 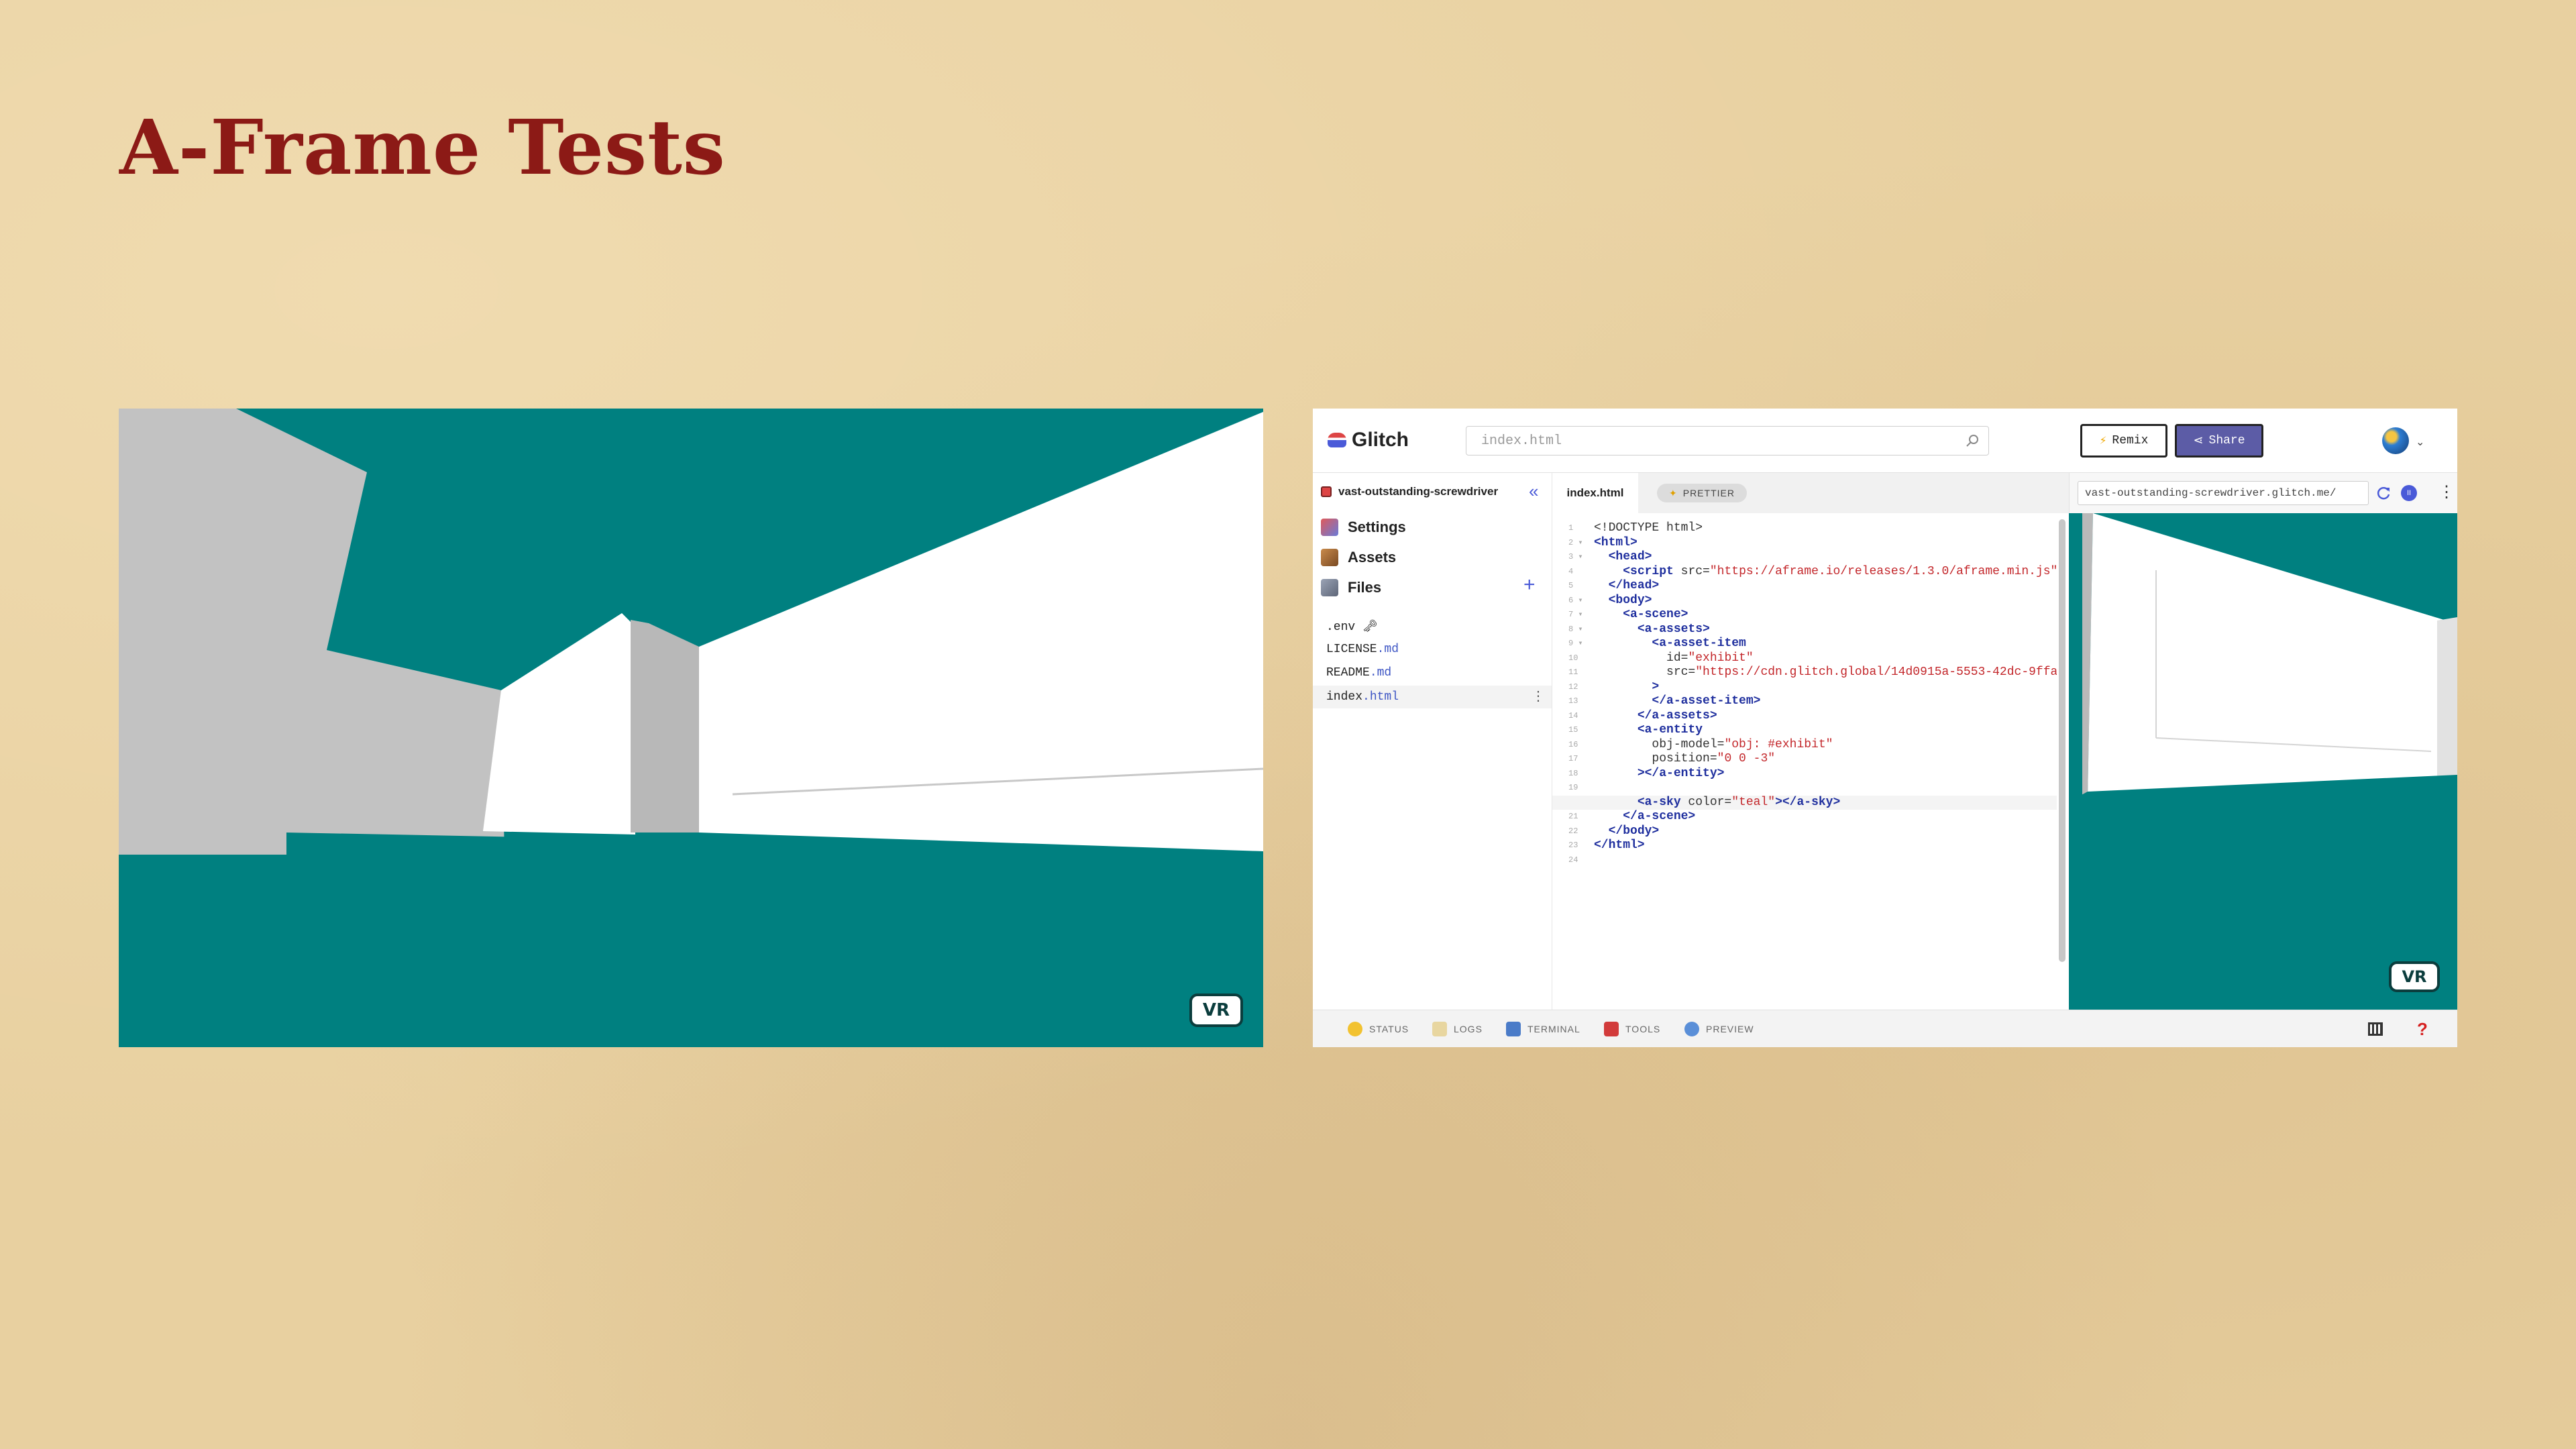 What do you see at coordinates (1457, 1028) in the screenshot?
I see `logs-button: LOGS` at bounding box center [1457, 1028].